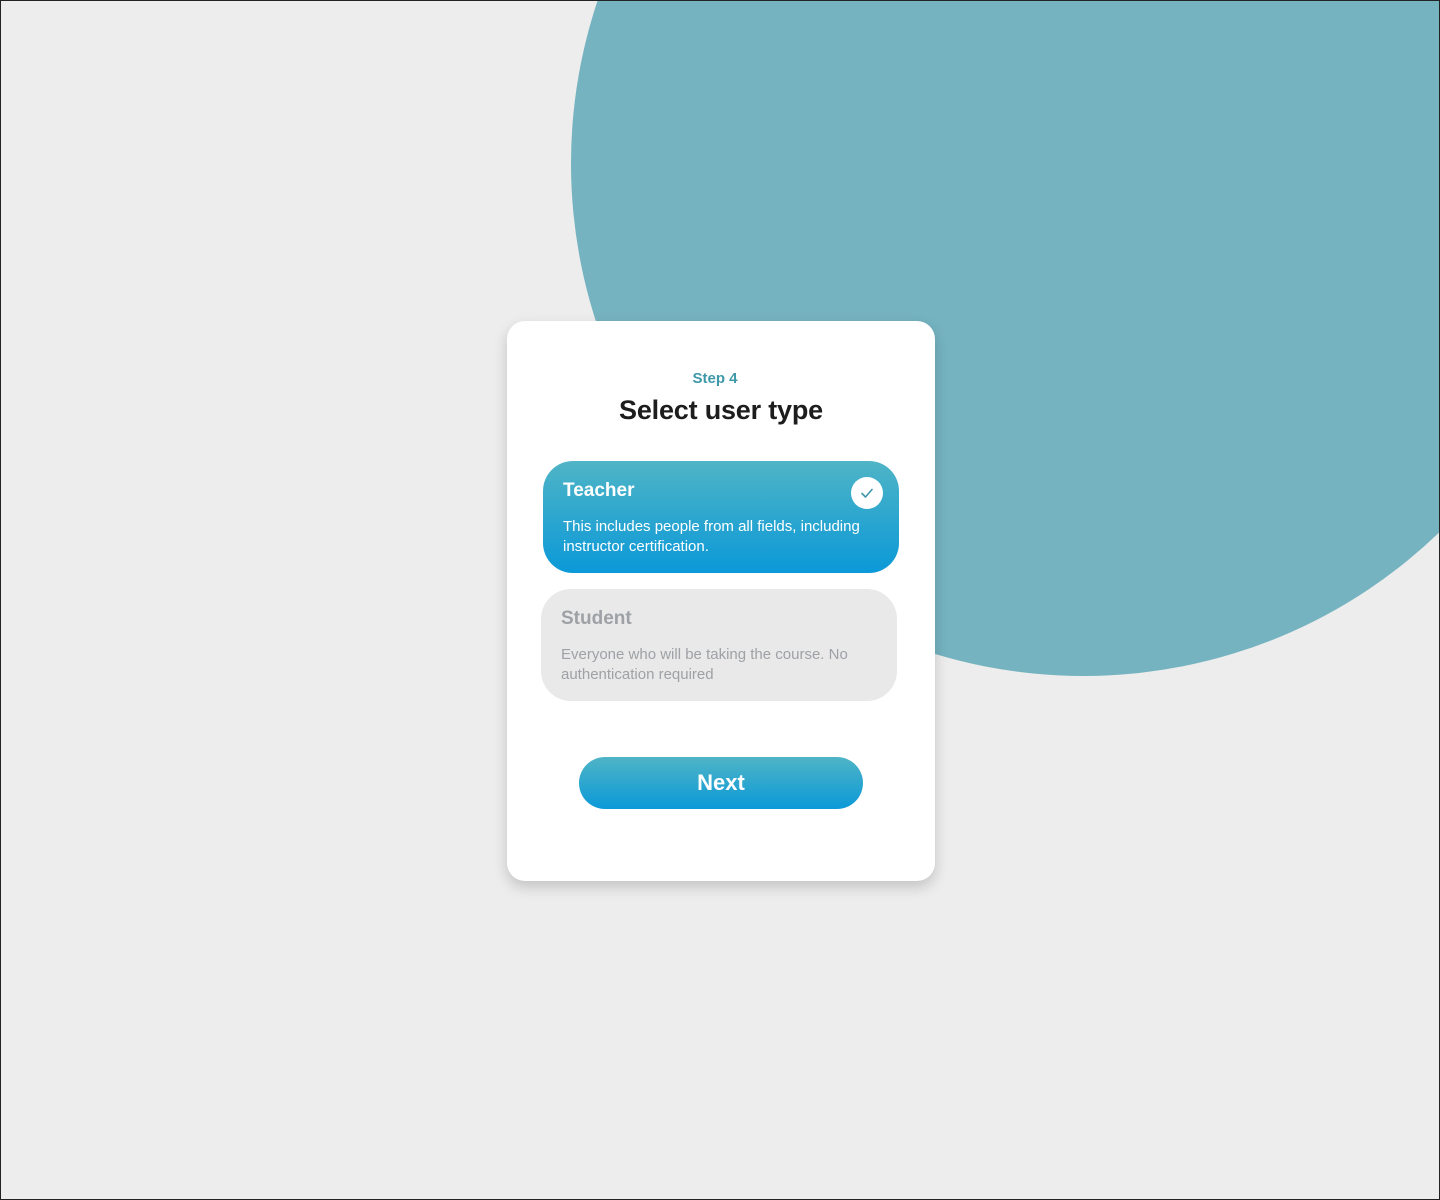  I want to click on option-title: Student, so click(596, 618).